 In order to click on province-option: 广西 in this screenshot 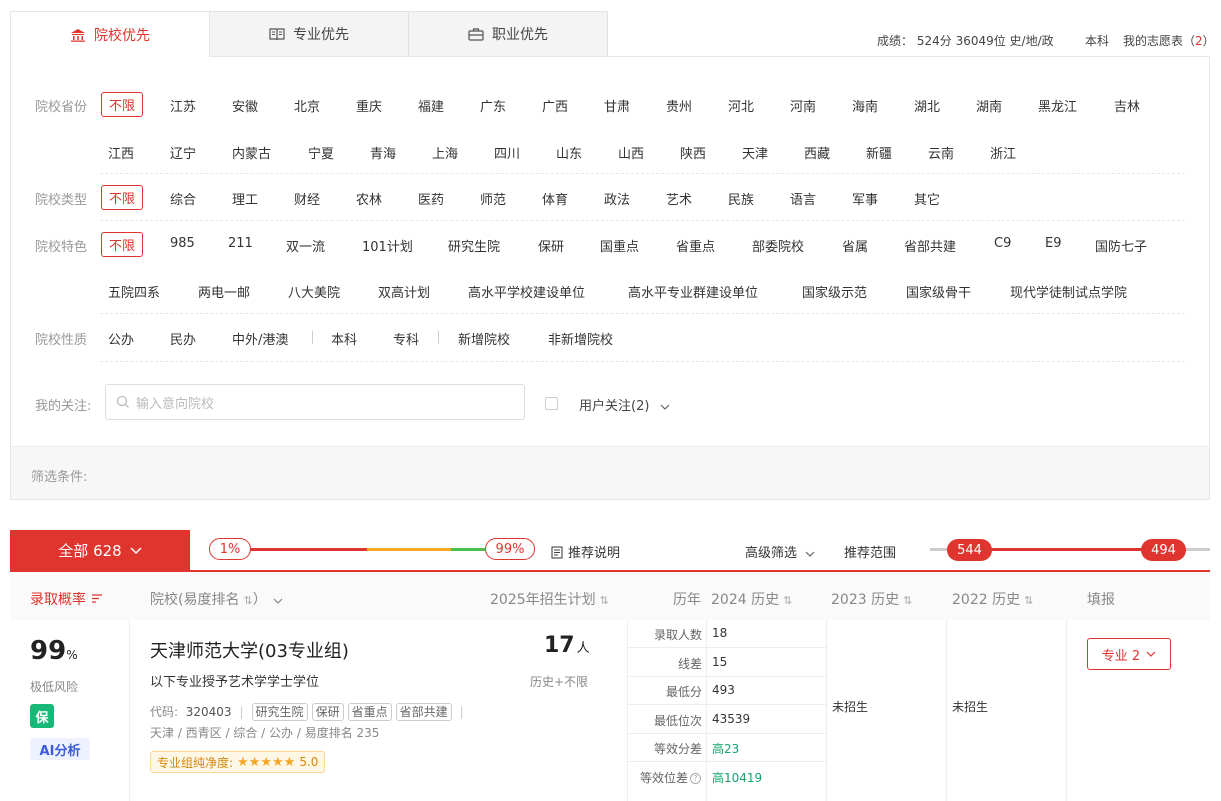, I will do `click(555, 105)`.